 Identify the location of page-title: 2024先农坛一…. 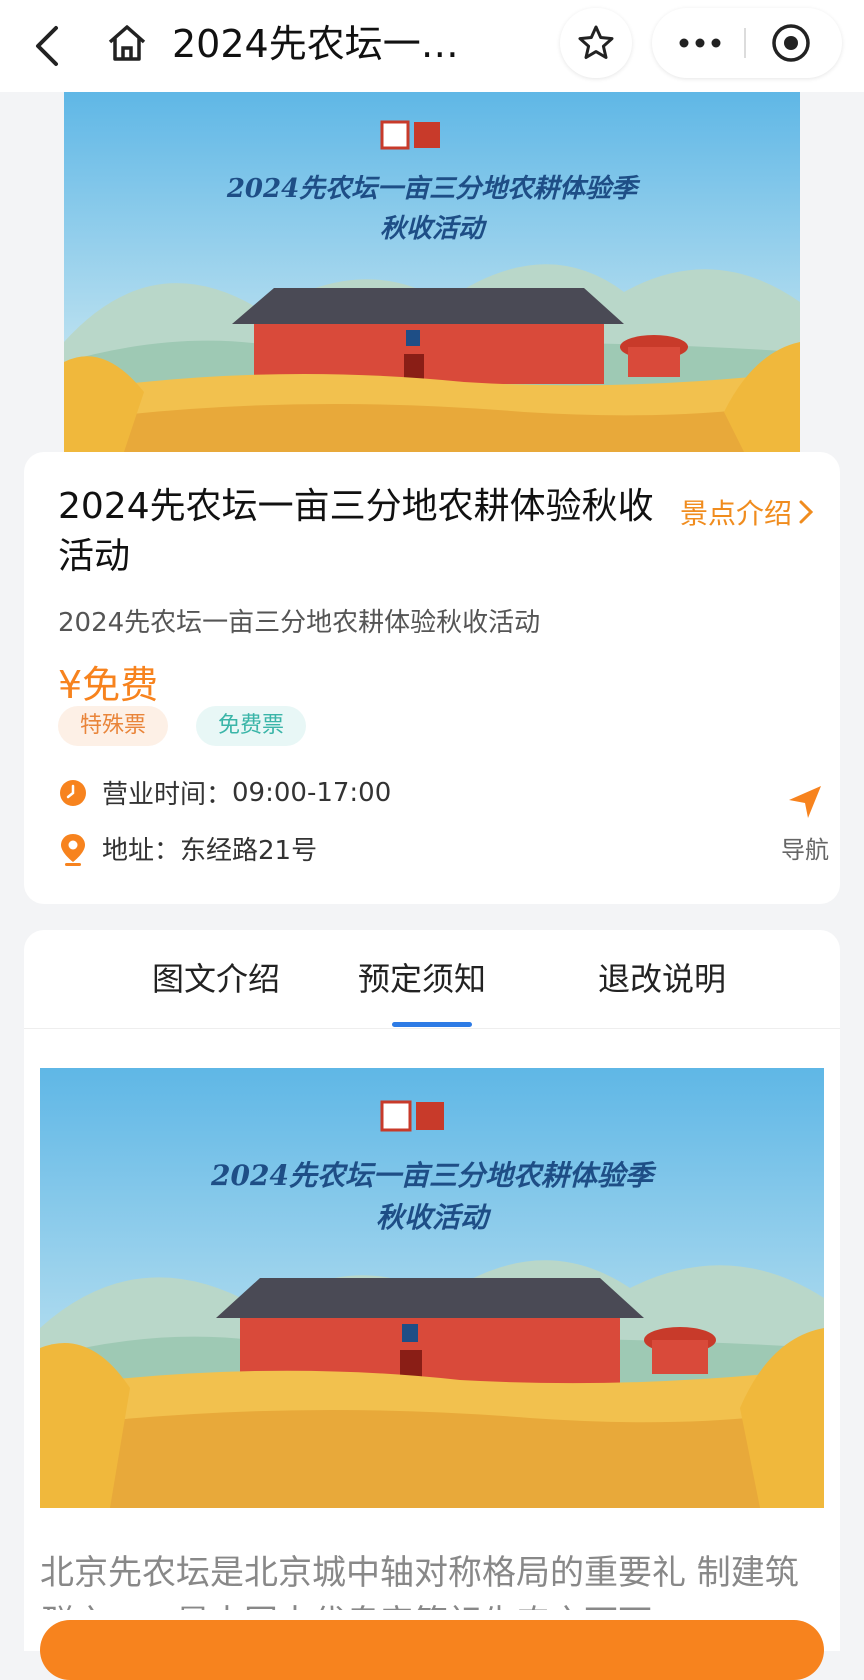
(315, 44).